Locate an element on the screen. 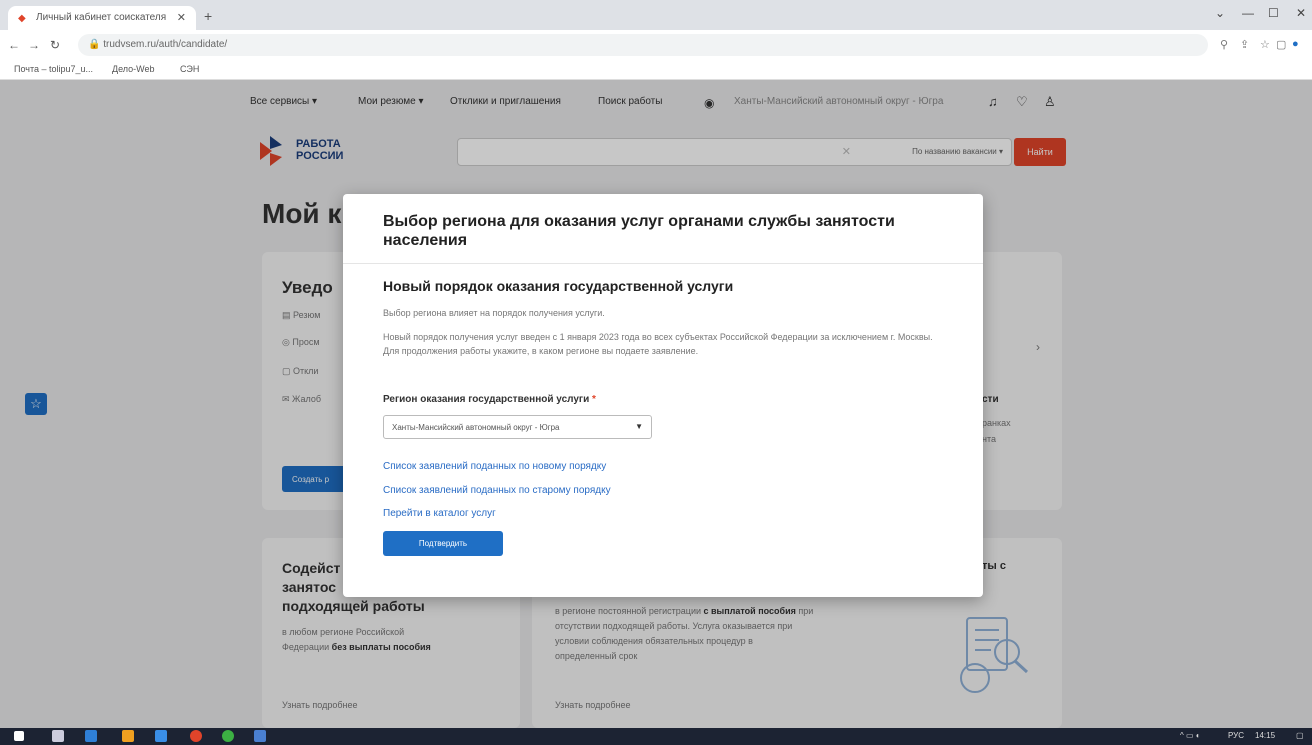 The image size is (1312, 745). tab-title: Личный кабинет соискателя is located at coordinates (101, 17).